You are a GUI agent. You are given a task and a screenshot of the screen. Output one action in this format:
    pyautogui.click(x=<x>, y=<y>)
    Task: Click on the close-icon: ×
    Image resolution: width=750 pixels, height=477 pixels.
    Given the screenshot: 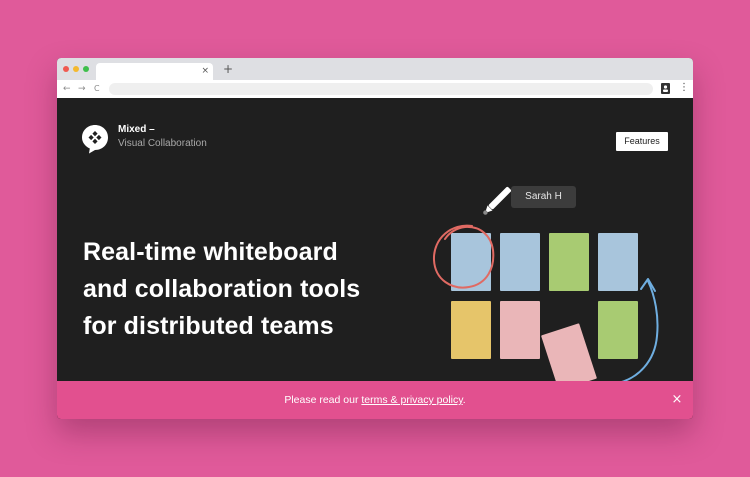 What is the action you would take?
    pyautogui.click(x=677, y=400)
    